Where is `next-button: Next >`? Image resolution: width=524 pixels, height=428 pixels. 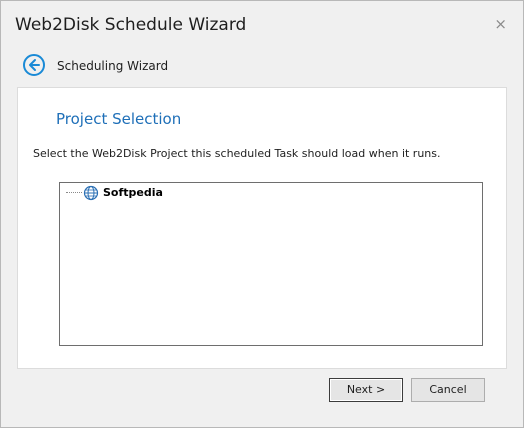
next-button: Next > is located at coordinates (366, 390).